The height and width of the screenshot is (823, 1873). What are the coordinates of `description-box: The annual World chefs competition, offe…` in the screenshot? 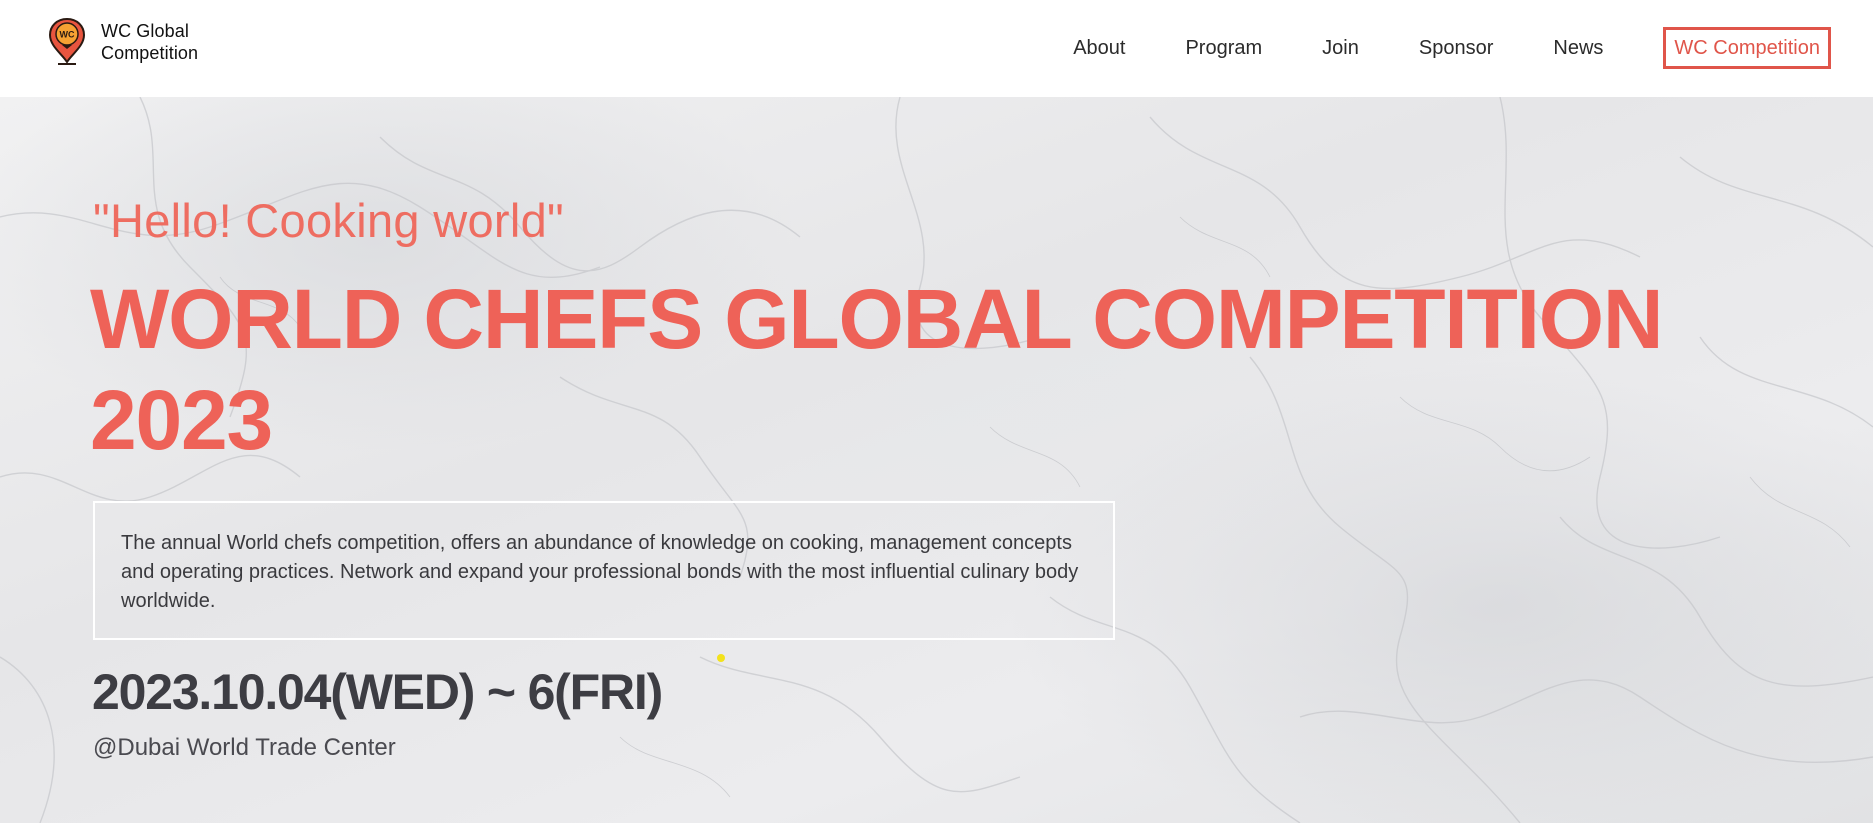 It's located at (604, 570).